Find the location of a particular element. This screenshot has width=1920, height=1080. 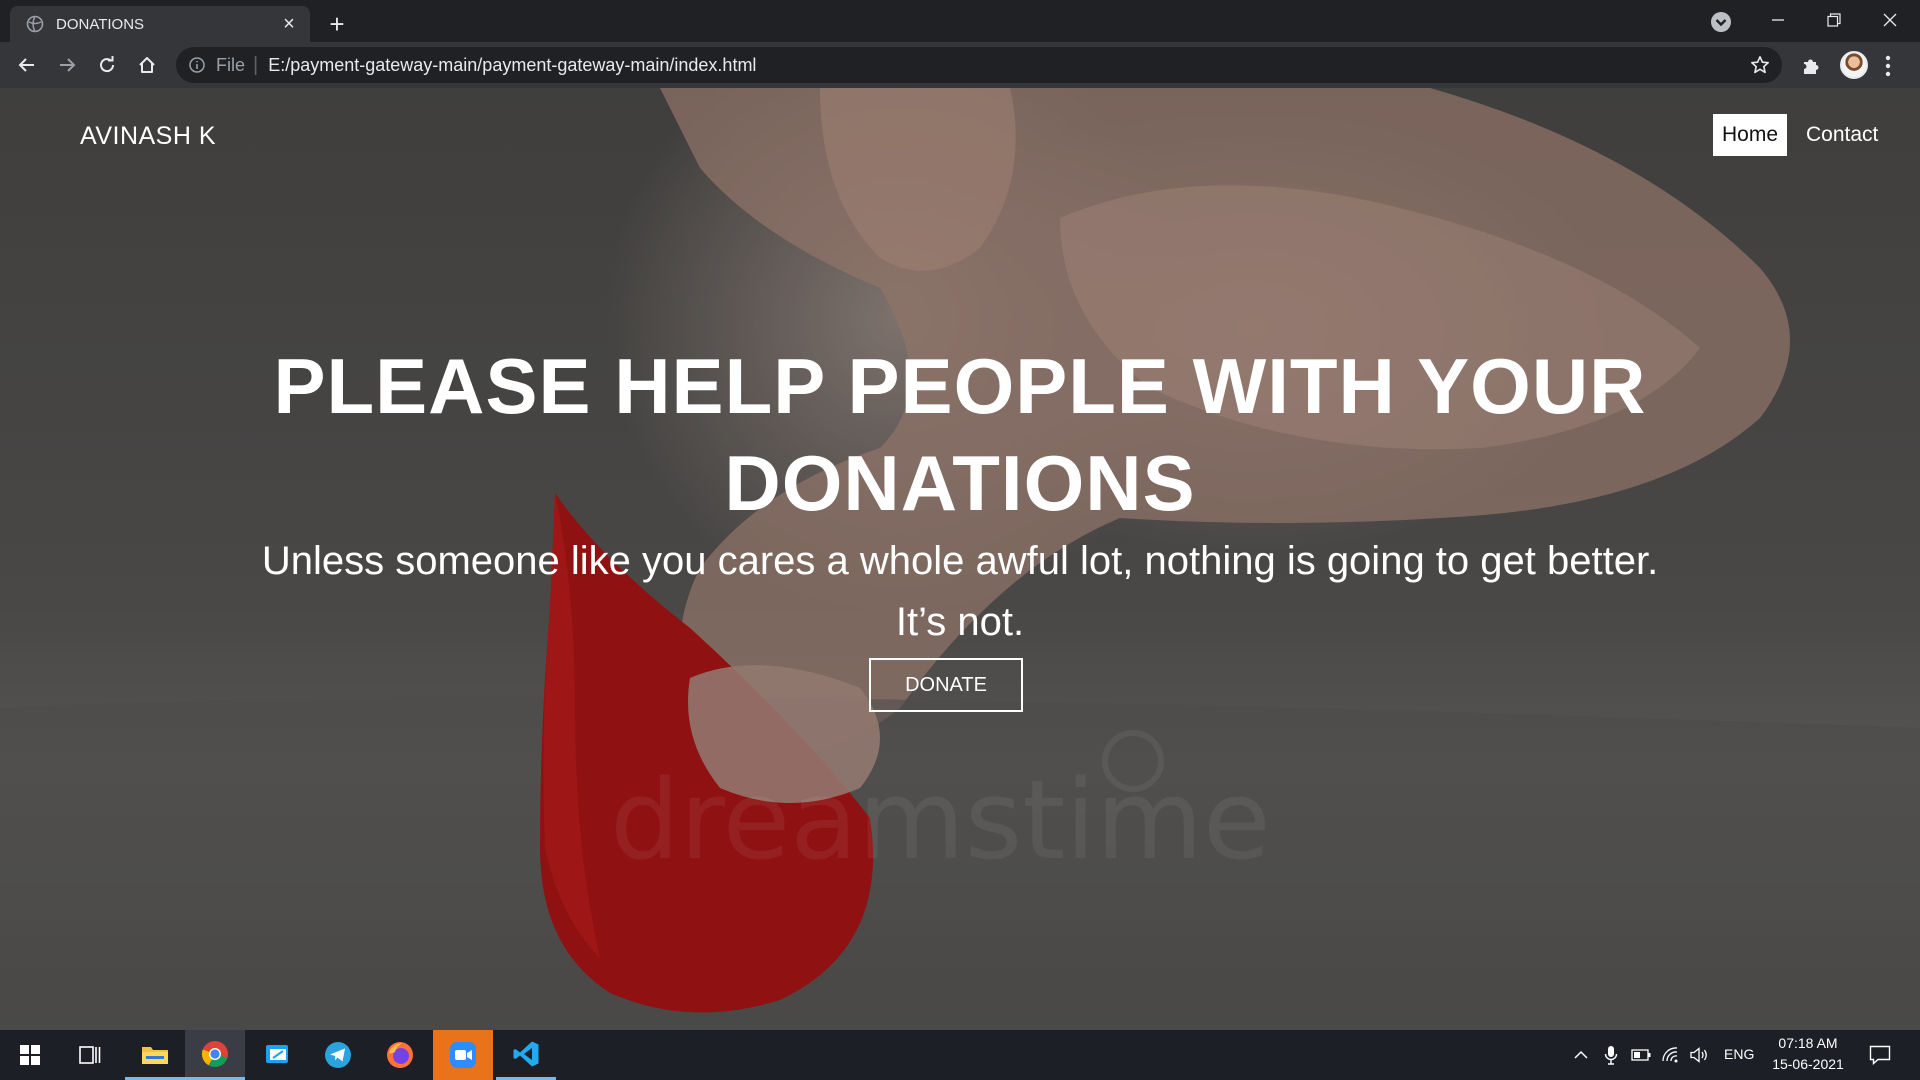

chrome-icon is located at coordinates (214, 1053).